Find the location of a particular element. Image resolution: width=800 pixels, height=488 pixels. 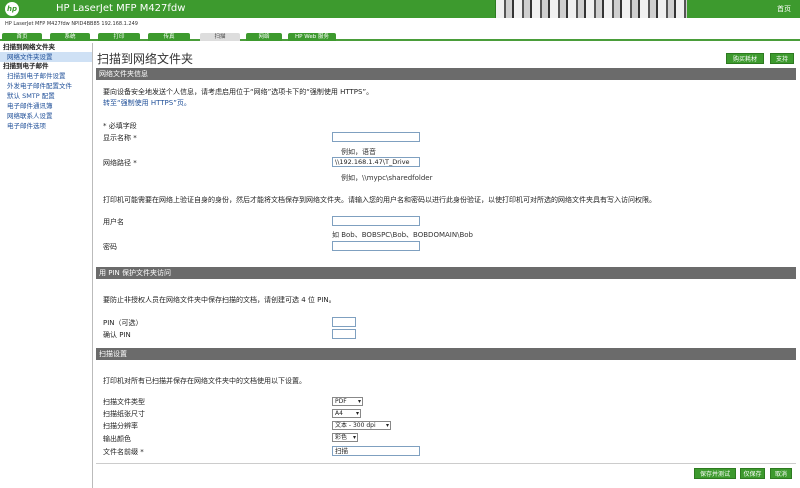

hp-logo: hp is located at coordinates (12, 9).